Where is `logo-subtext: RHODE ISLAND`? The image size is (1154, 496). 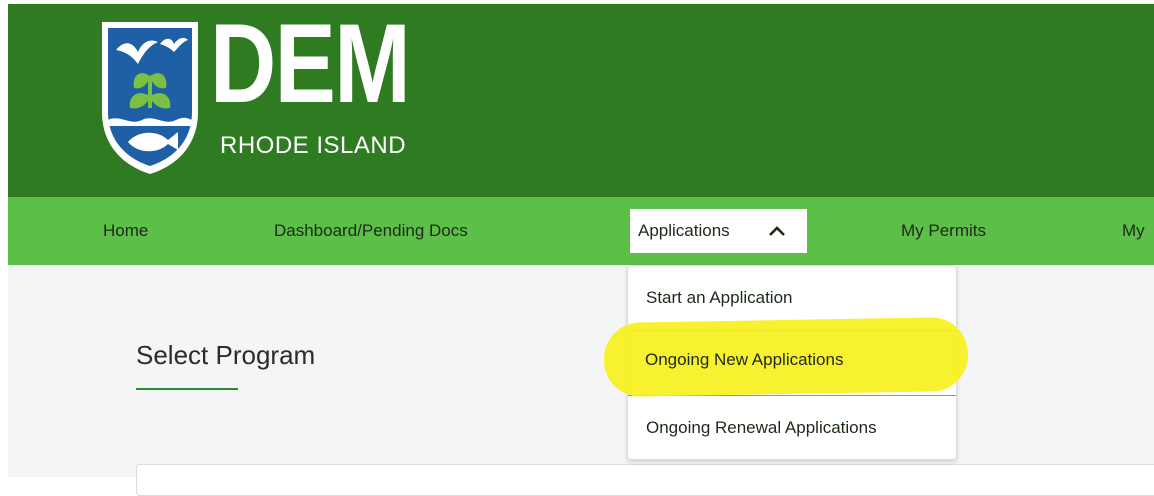 logo-subtext: RHODE ISLAND is located at coordinates (313, 145).